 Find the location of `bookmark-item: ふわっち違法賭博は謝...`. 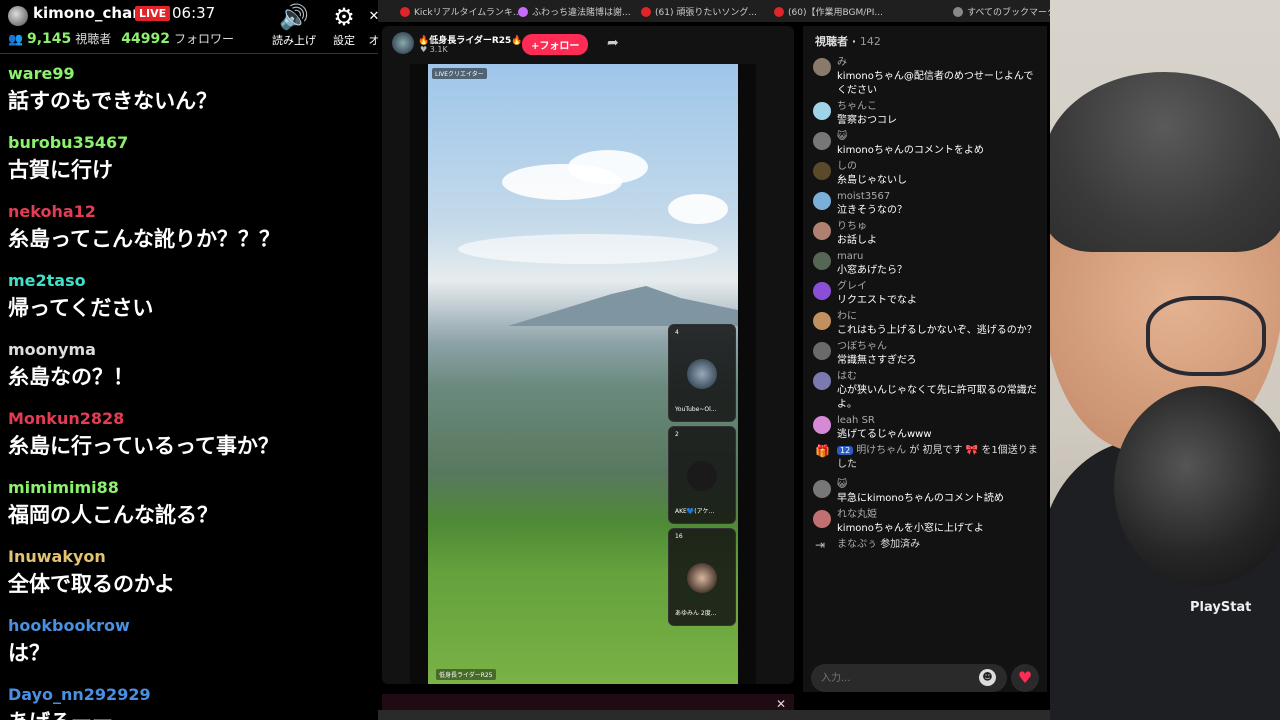

bookmark-item: ふわっち違法賭博は謝... is located at coordinates (574, 11).